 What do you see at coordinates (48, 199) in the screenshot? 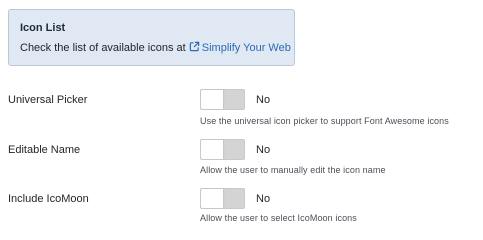
I see `include-icomoon-label: Include IcoMoon` at bounding box center [48, 199].